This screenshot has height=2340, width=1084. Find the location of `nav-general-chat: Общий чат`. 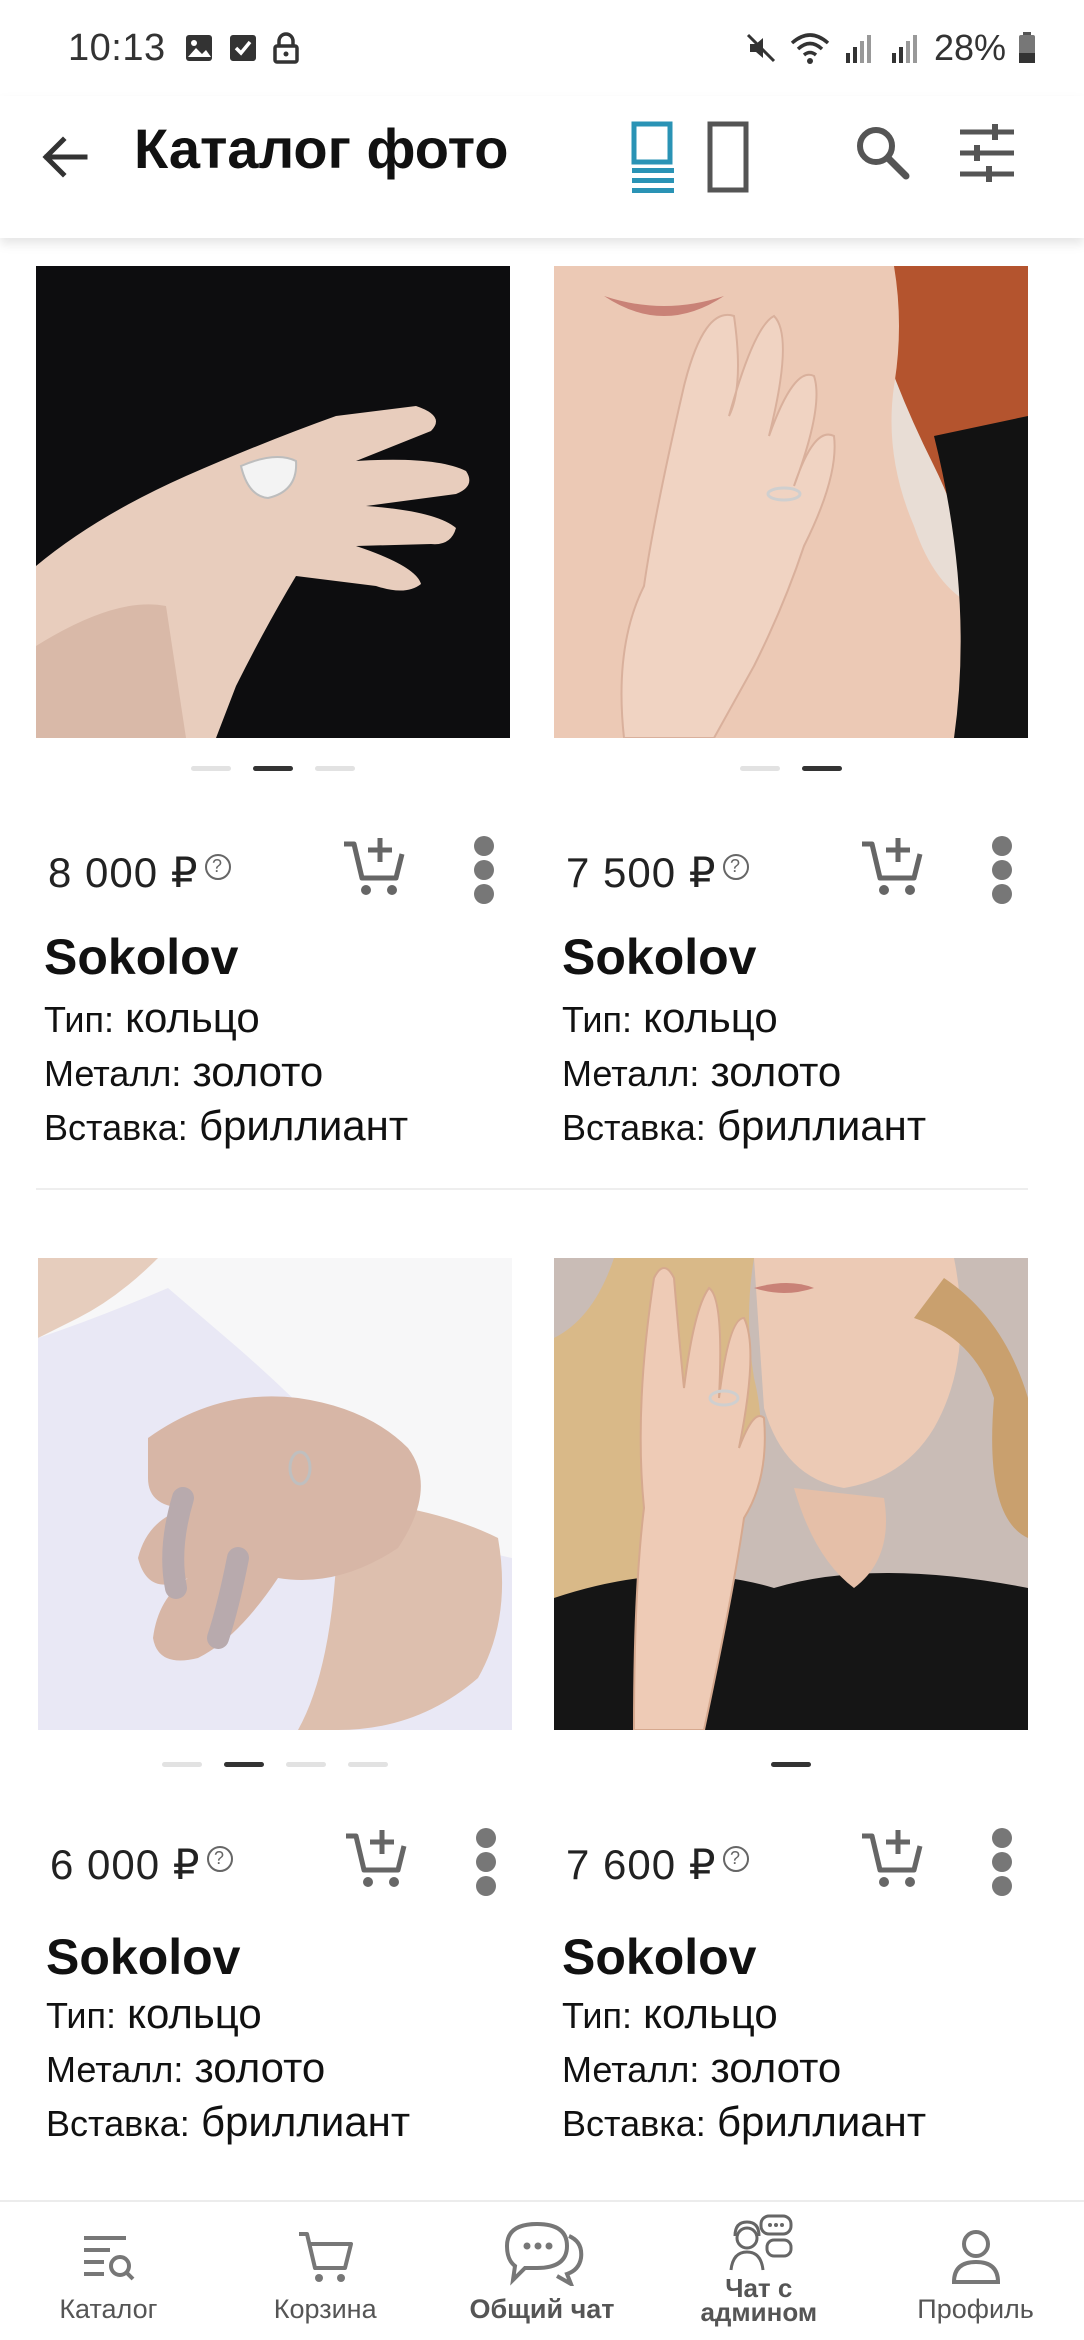

nav-general-chat: Общий чат is located at coordinates (542, 2271).